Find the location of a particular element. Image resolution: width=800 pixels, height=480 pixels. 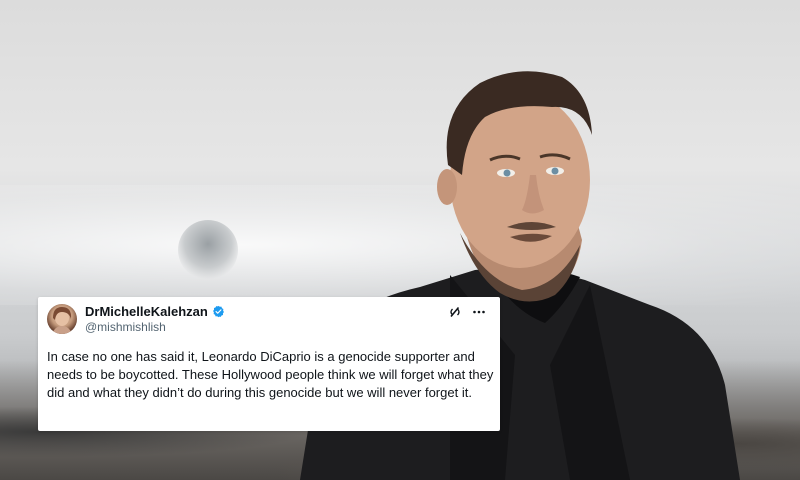

avatar is located at coordinates (62, 319).